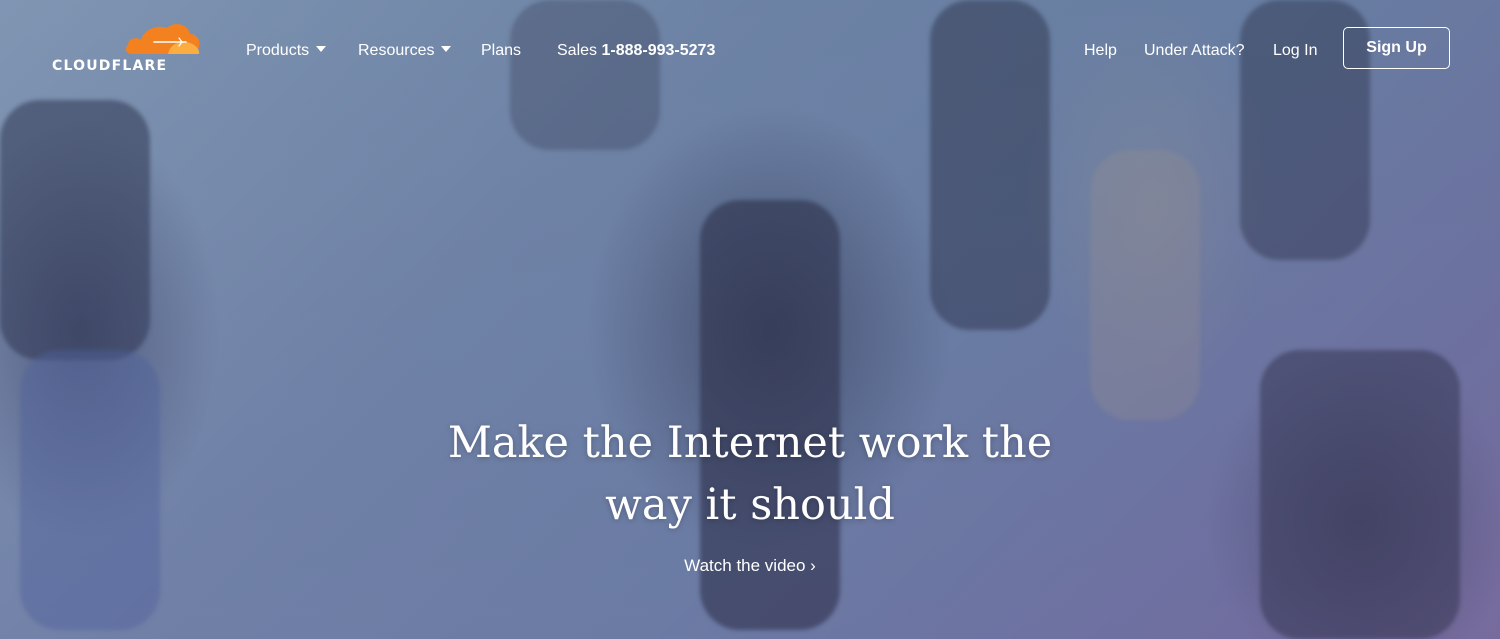 This screenshot has height=639, width=1500. What do you see at coordinates (658, 50) in the screenshot?
I see `sales-phone-number: 1-888-993-5273` at bounding box center [658, 50].